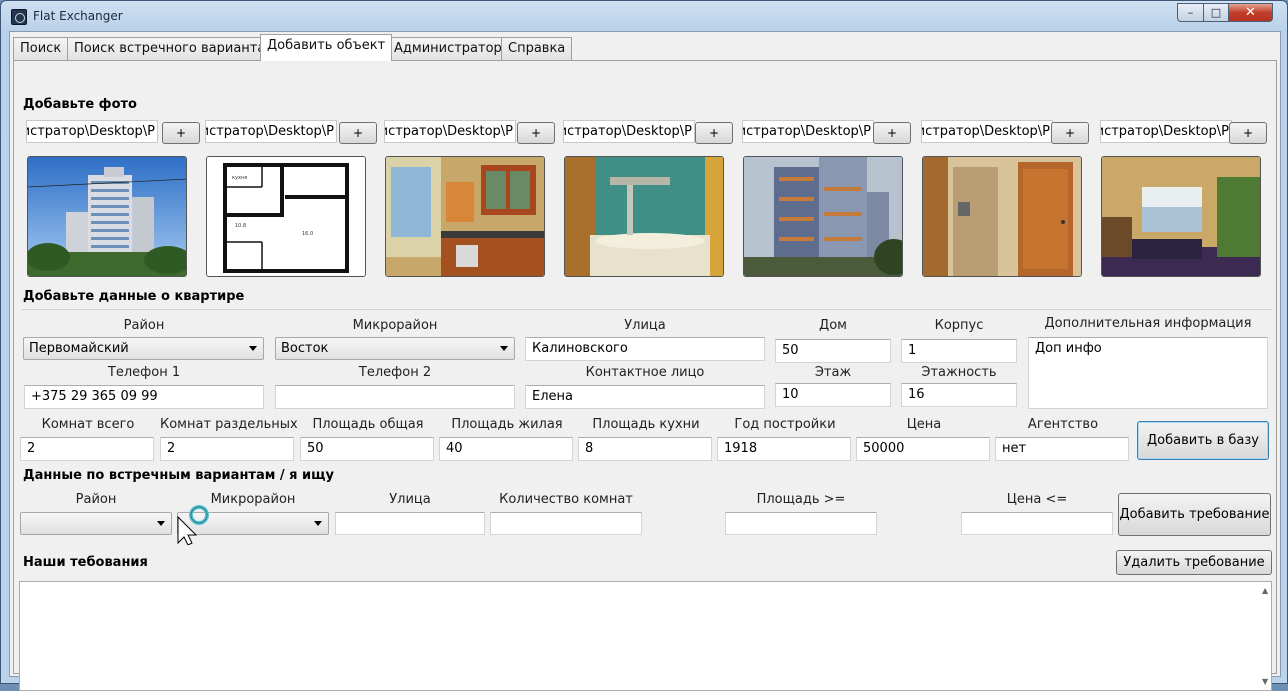 The width and height of the screenshot is (1288, 691). I want to click on rooms-input: 2, so click(87, 449).